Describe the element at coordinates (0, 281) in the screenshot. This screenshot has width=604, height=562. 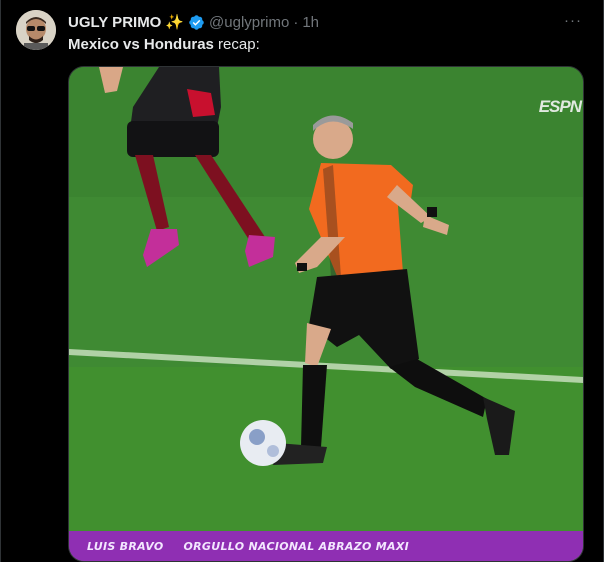
I see `left-border` at that location.